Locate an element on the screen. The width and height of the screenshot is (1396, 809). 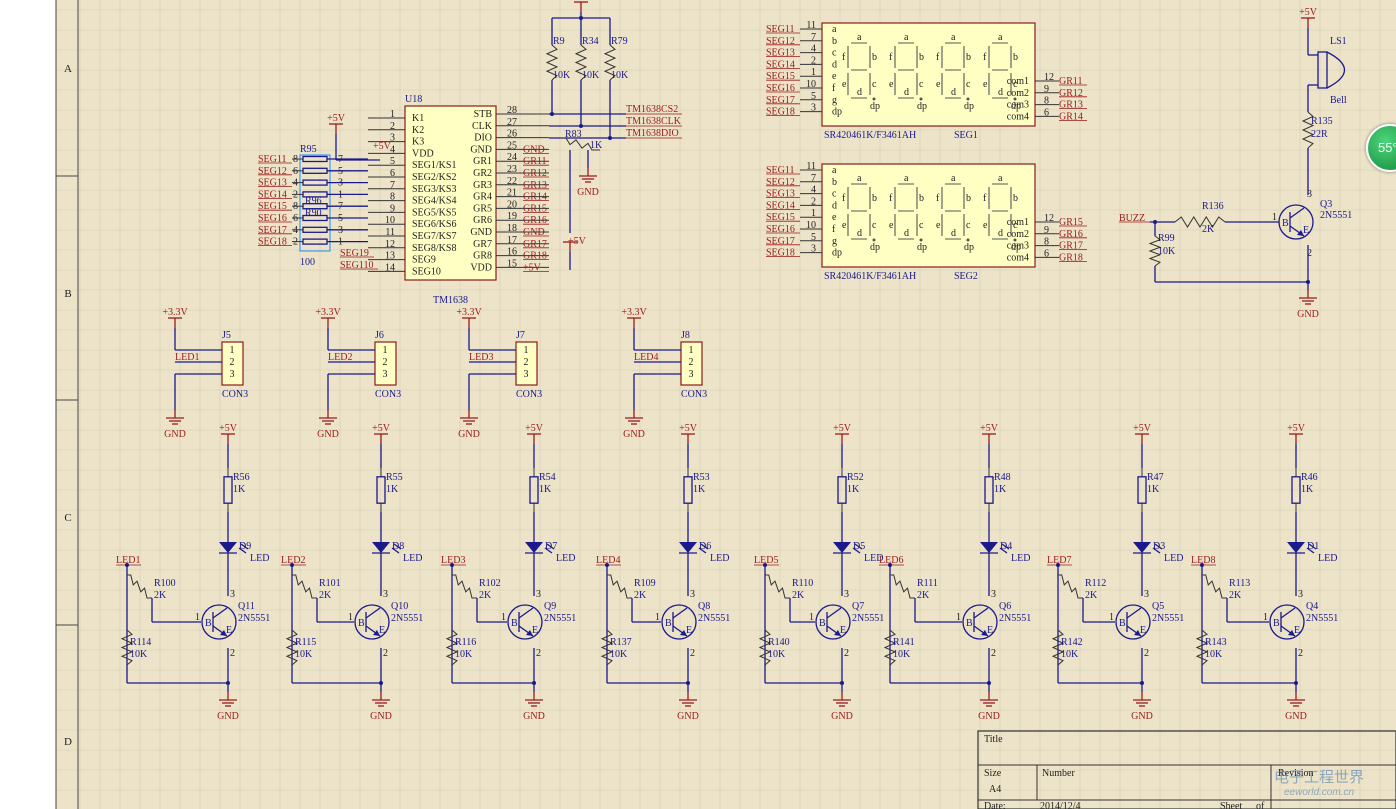
resistor-ref: R135 is located at coordinates (1322, 121).